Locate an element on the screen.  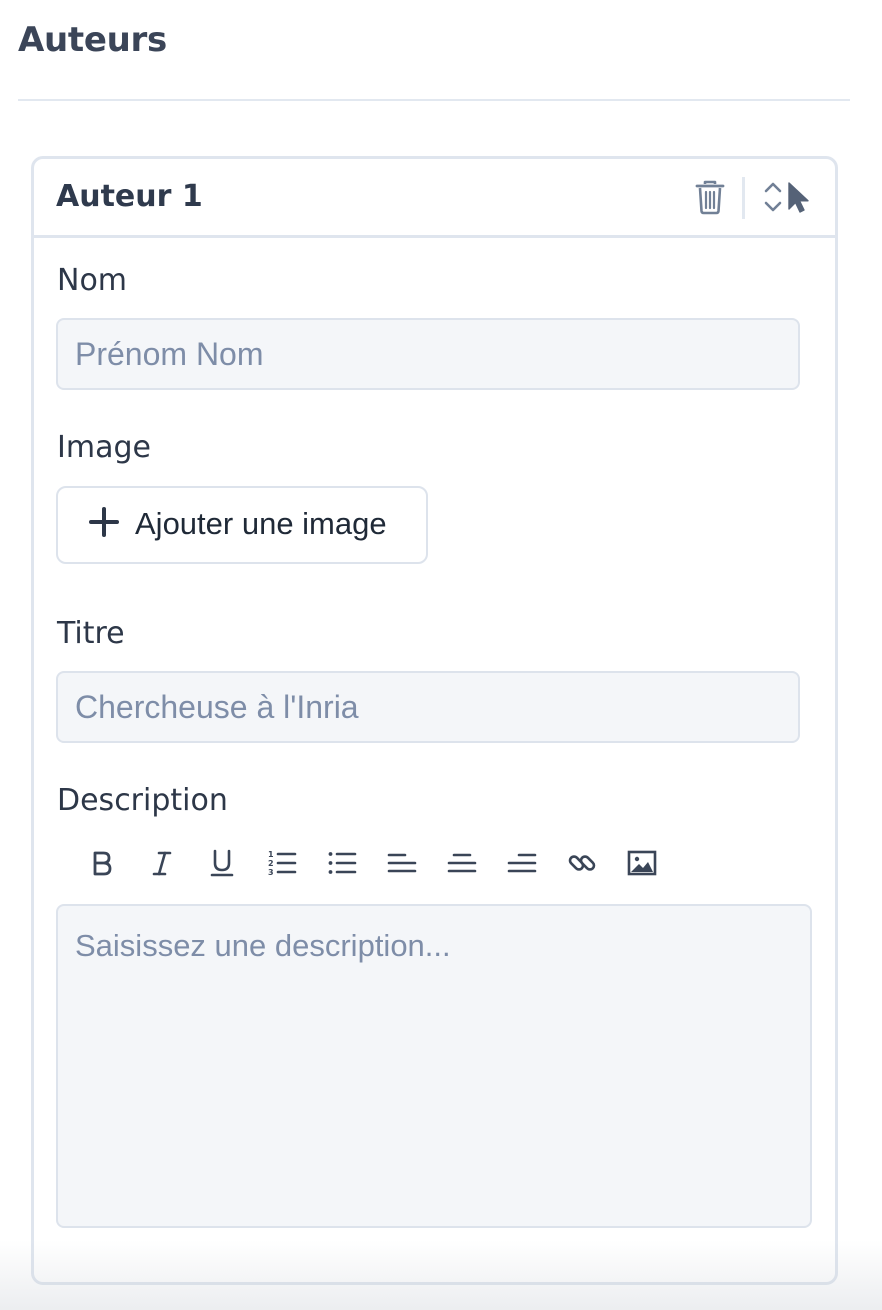
align-left-icon is located at coordinates (402, 863).